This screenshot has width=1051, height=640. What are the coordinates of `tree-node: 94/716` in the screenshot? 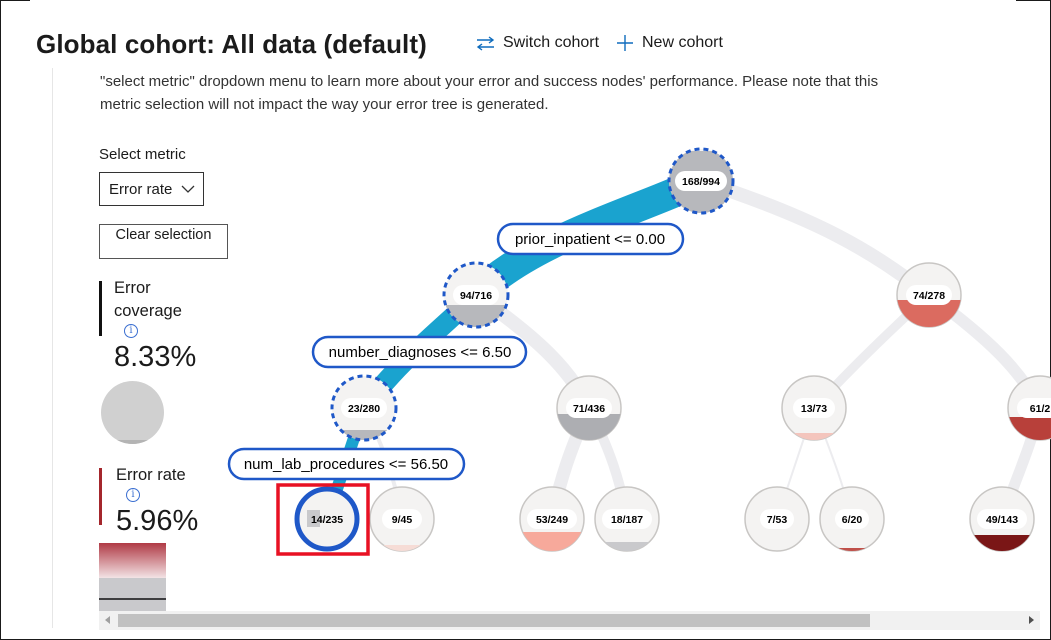 It's located at (476, 295).